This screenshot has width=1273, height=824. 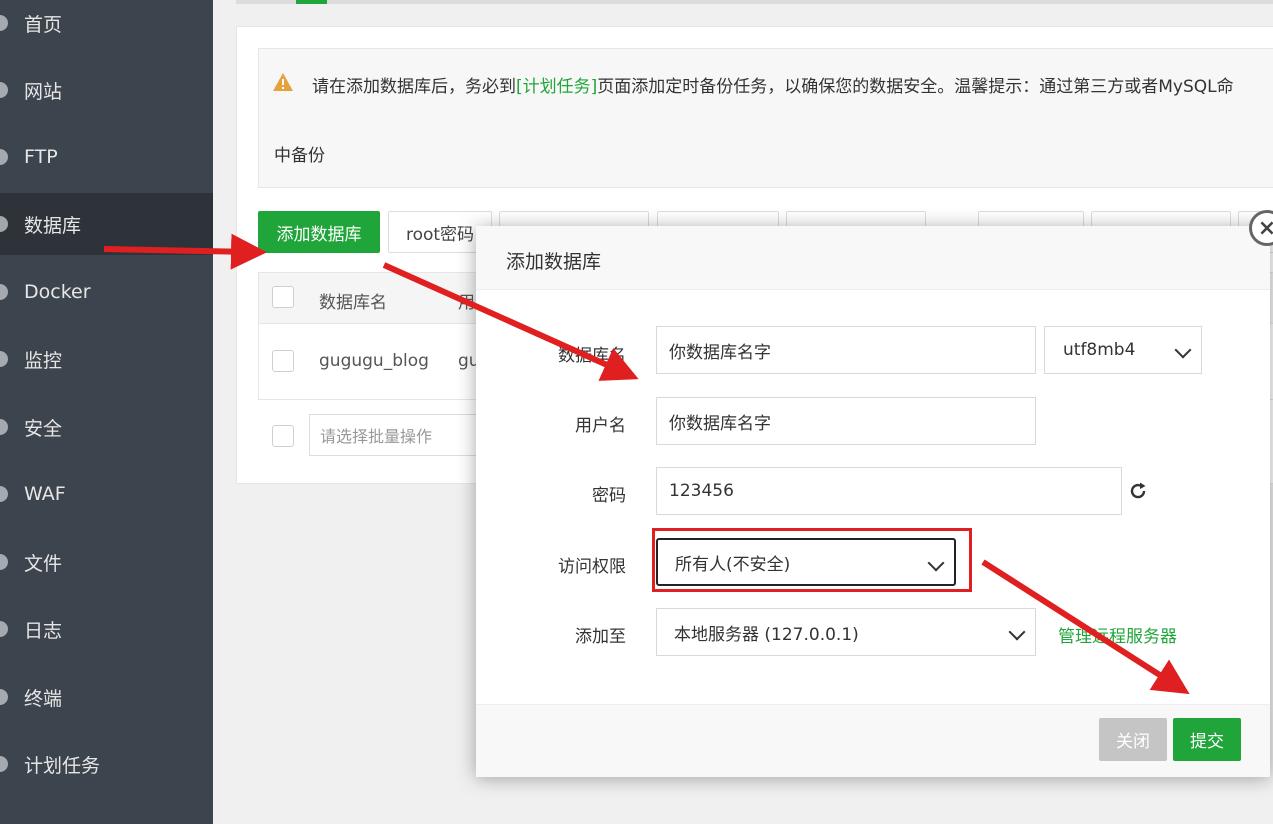 I want to click on sidebar-item-label: 日志, so click(x=43, y=630).